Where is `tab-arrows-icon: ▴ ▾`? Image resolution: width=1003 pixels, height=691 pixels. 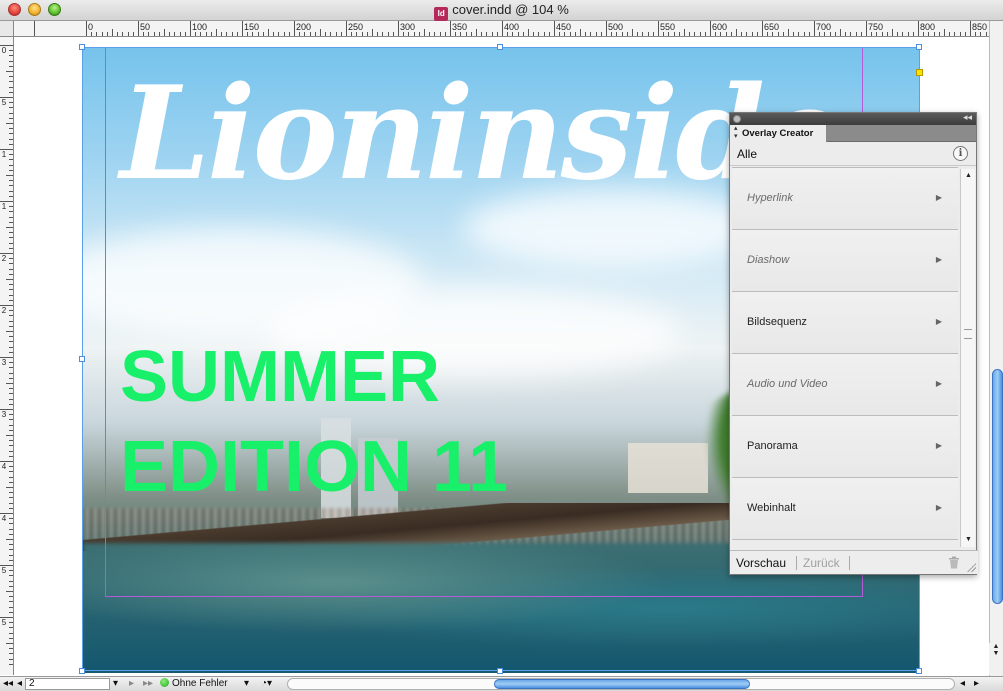 tab-arrows-icon: ▴ ▾ is located at coordinates (736, 132).